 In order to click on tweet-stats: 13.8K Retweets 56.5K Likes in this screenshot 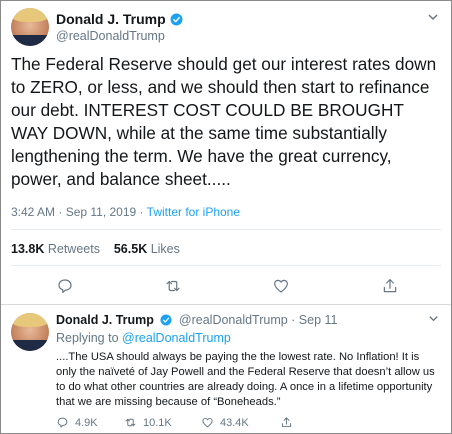, I will do `click(95, 249)`.